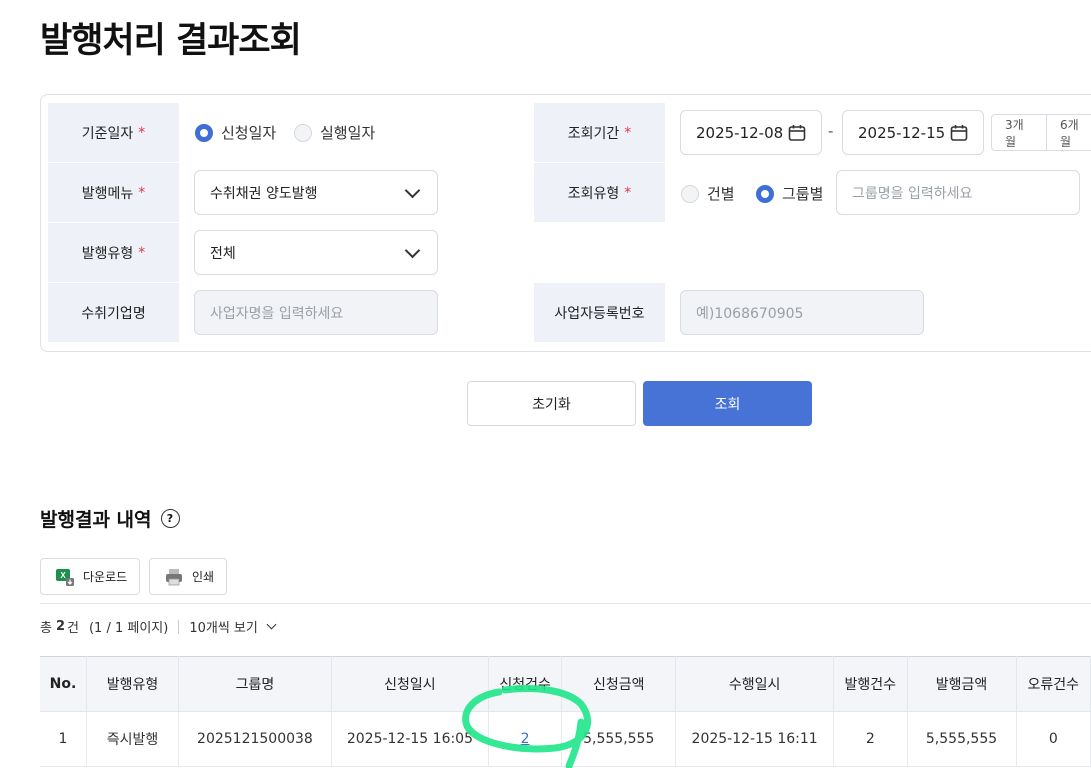 Image resolution: width=1091 pixels, height=768 pixels. What do you see at coordinates (755, 684) in the screenshot?
I see `column-header: 수행일시` at bounding box center [755, 684].